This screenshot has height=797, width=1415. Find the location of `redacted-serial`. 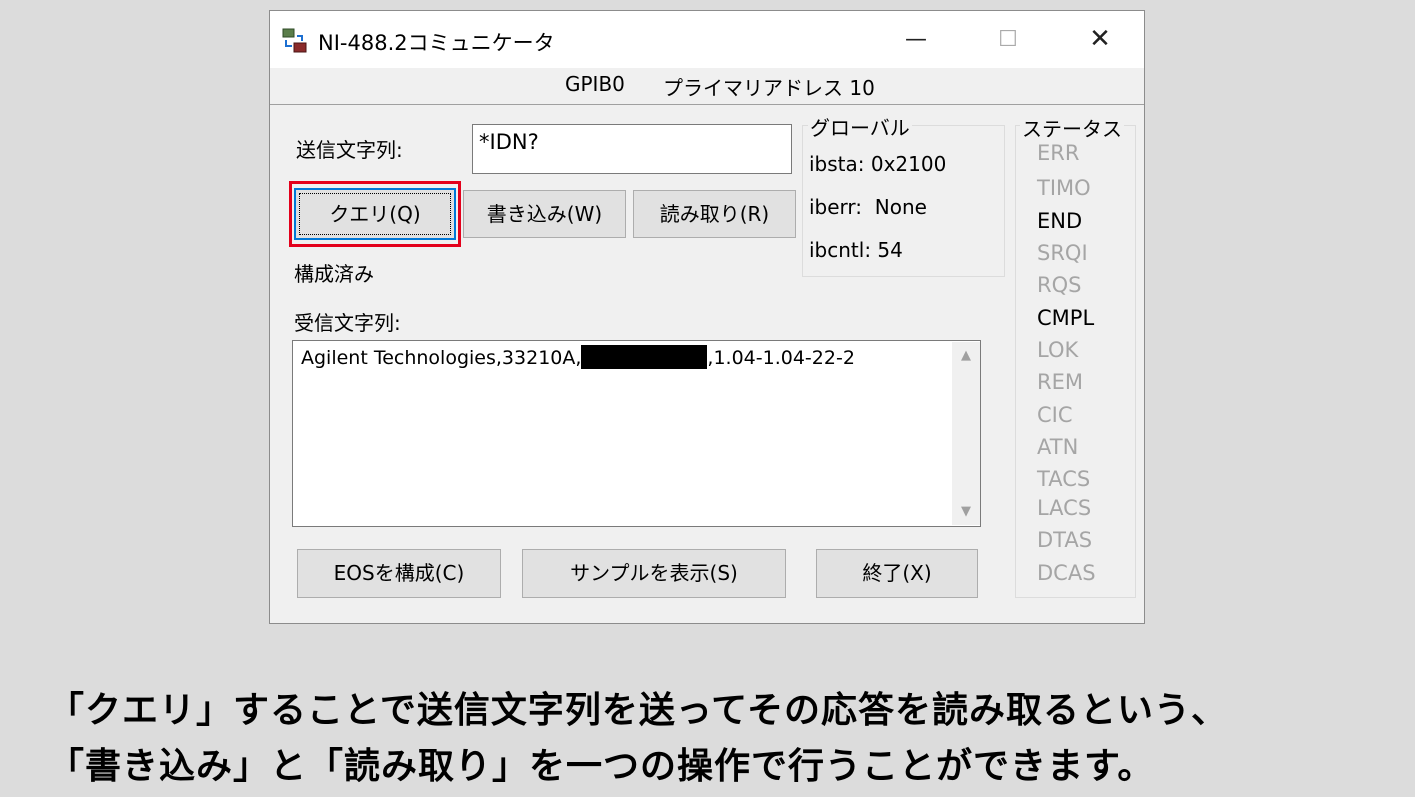

redacted-serial is located at coordinates (644, 357).